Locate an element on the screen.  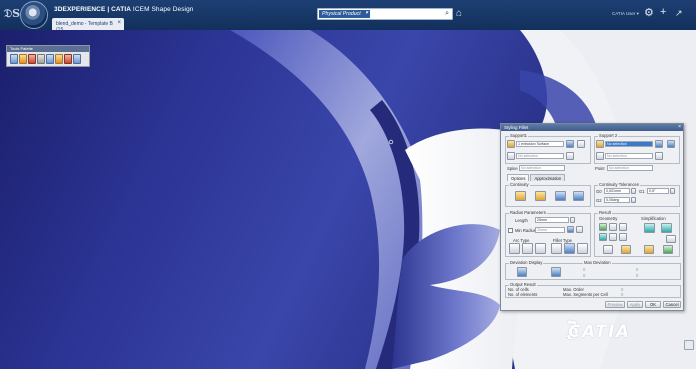
ok-button: OK is located at coordinates (653, 304).